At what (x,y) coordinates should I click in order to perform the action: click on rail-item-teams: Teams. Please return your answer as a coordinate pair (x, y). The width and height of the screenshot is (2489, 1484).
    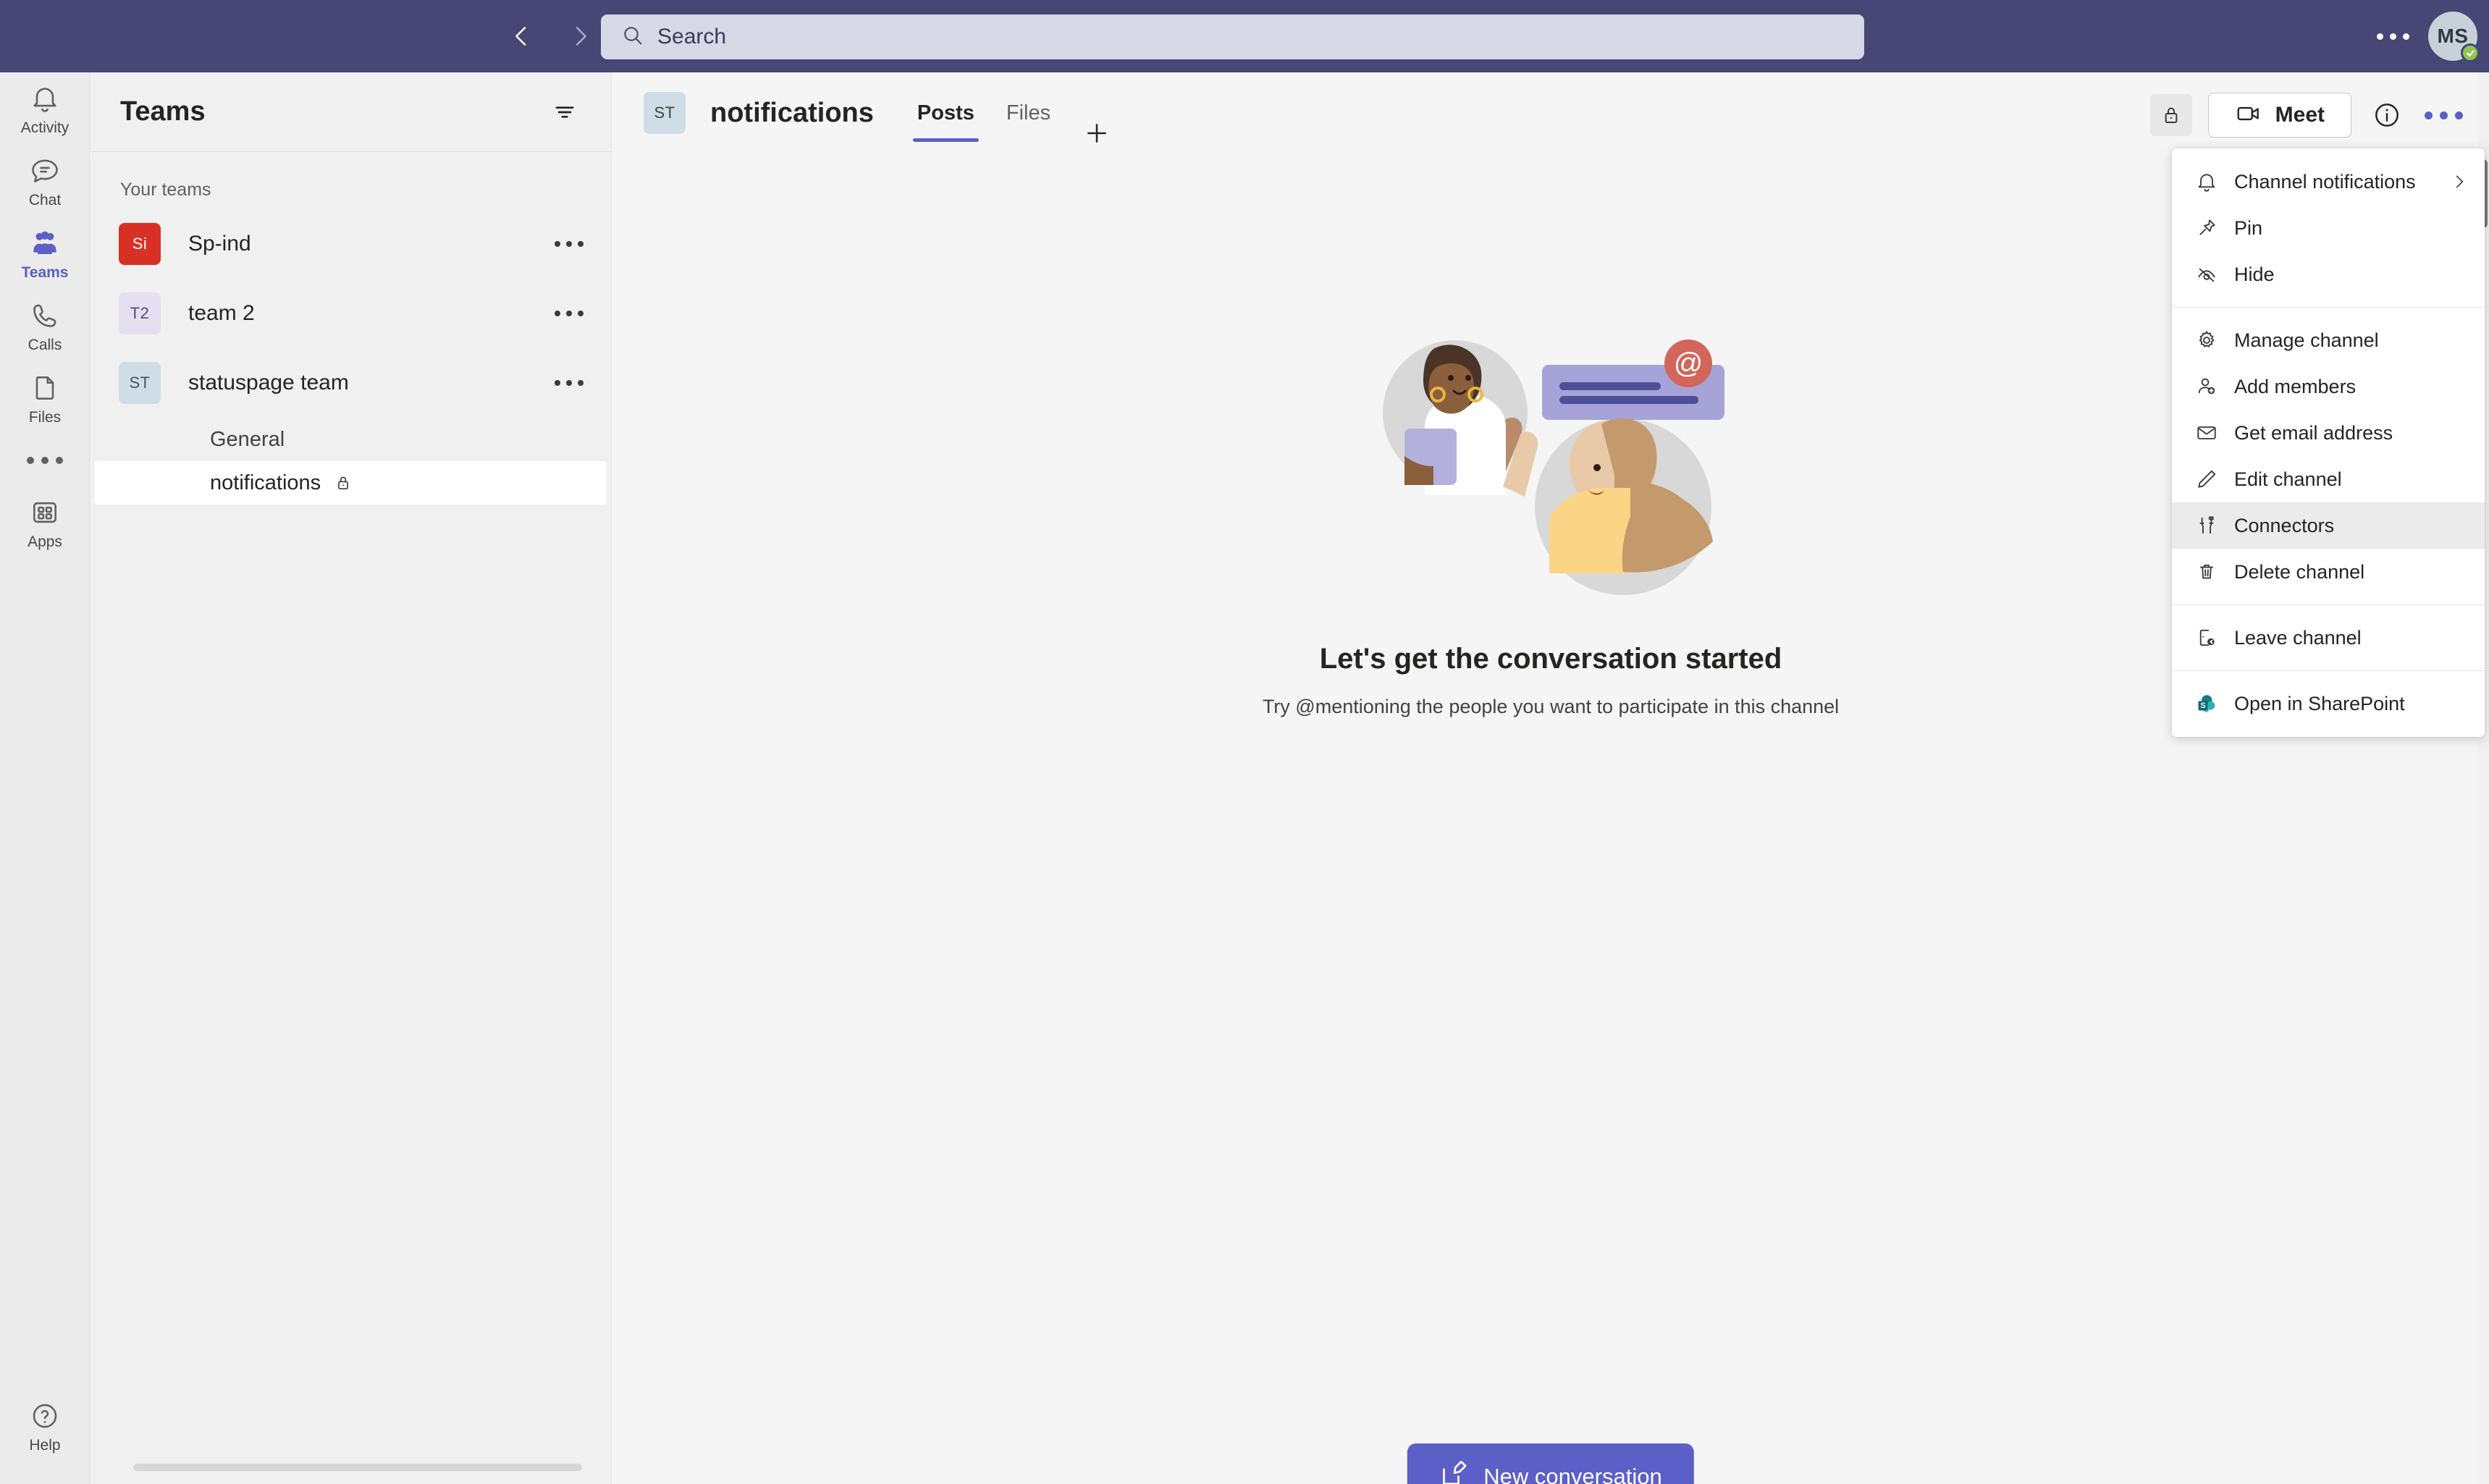
    Looking at the image, I should click on (45, 253).